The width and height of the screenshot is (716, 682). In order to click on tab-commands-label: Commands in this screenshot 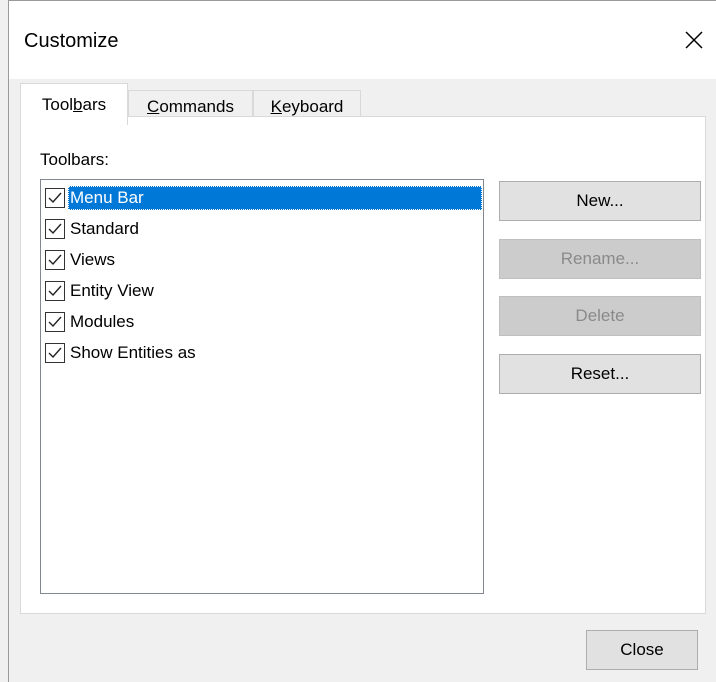, I will do `click(190, 106)`.